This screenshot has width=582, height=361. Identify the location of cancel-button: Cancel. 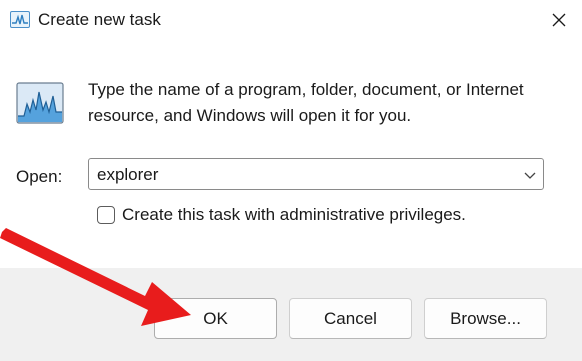
(350, 318).